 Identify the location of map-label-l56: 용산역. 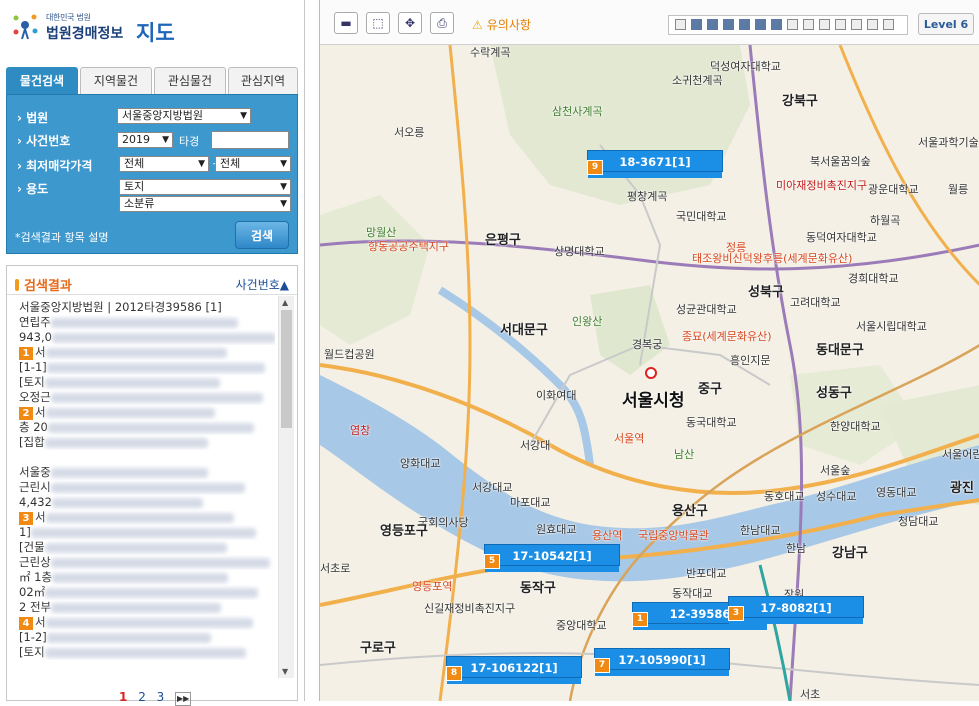
(607, 535).